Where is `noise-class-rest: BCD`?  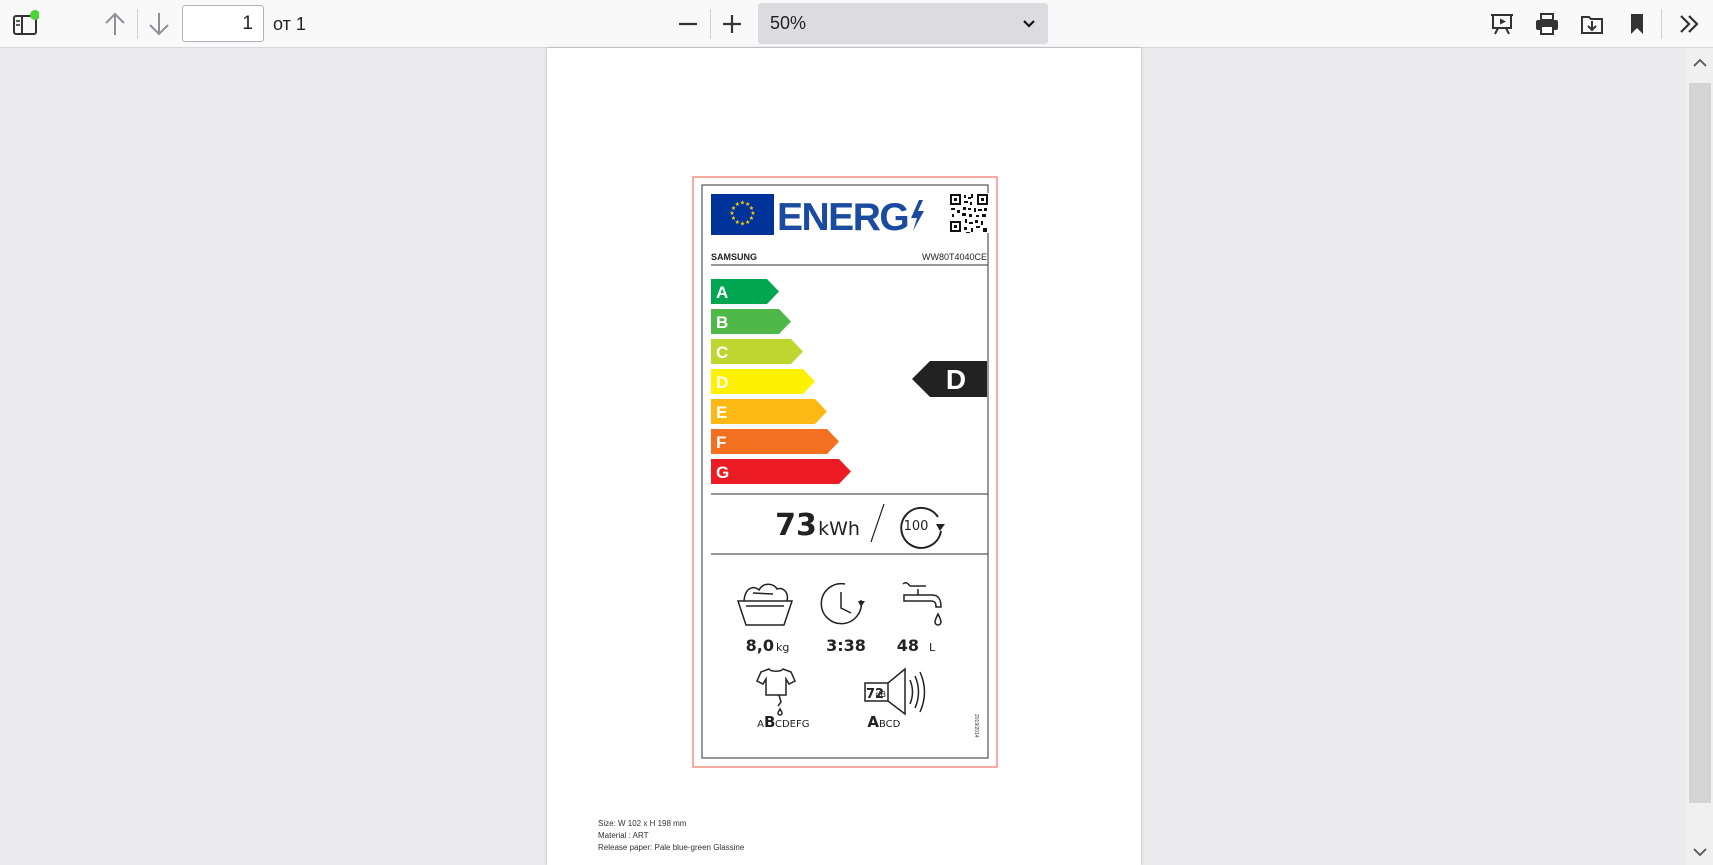 noise-class-rest: BCD is located at coordinates (890, 724).